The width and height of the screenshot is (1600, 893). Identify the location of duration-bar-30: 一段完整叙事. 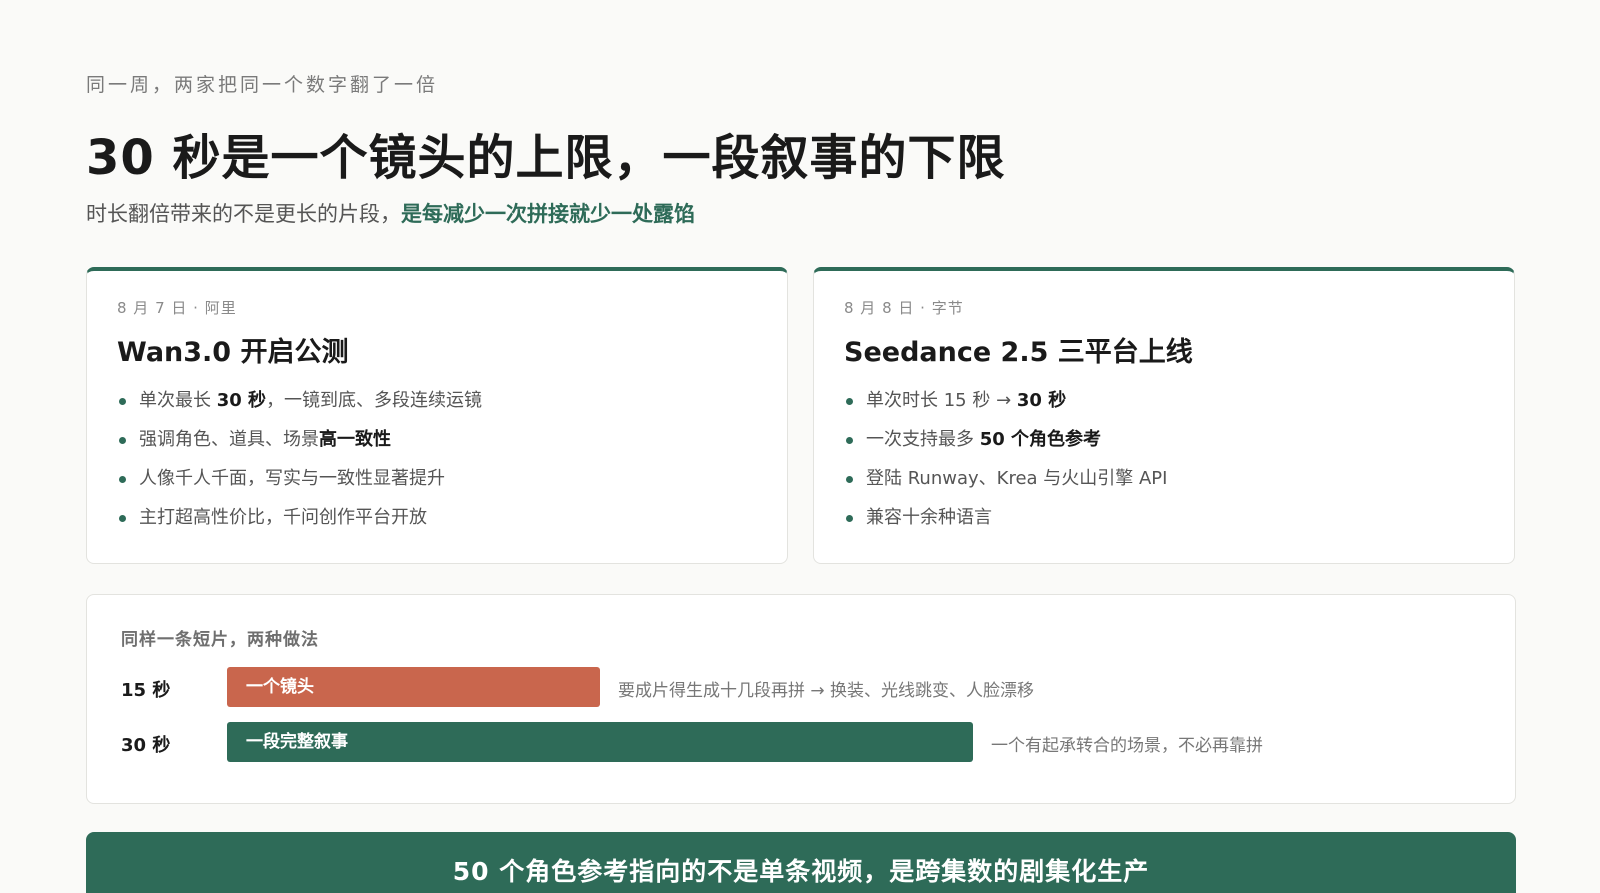
(600, 742).